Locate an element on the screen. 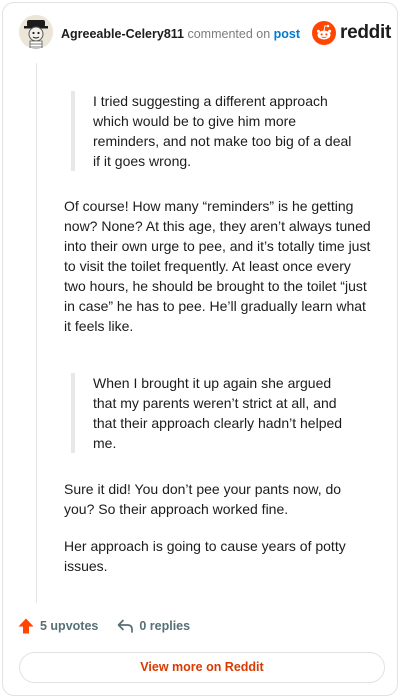 This screenshot has height=698, width=400. quote-line: if it goes wrong. is located at coordinates (142, 161).